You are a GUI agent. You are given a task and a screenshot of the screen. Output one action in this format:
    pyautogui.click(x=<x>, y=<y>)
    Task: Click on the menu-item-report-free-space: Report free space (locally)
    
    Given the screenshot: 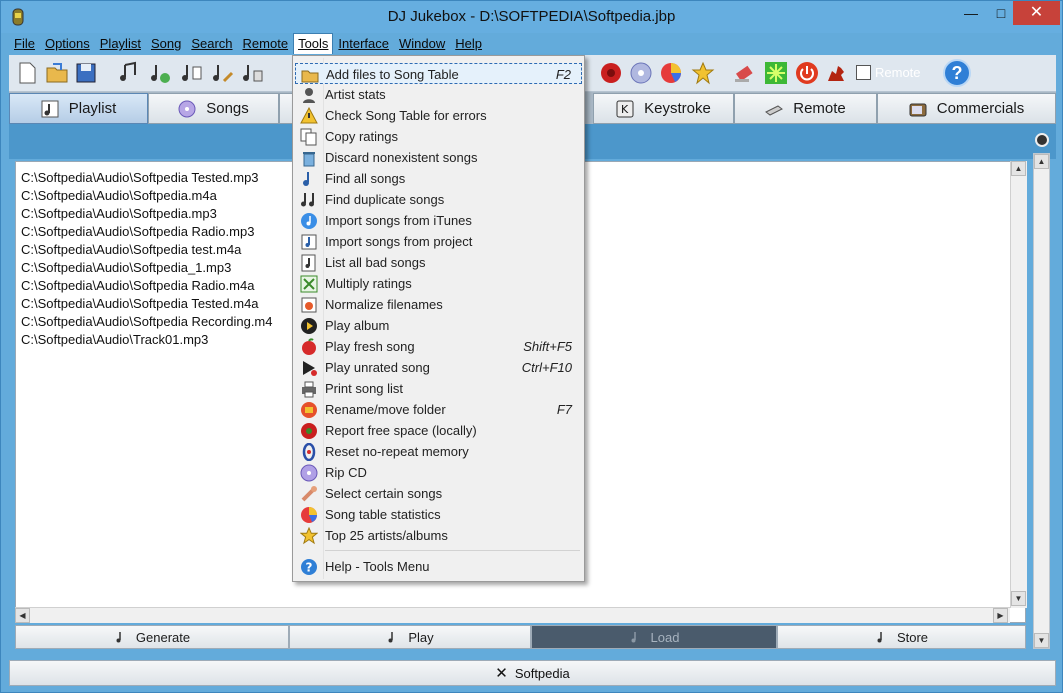 What is the action you would take?
    pyautogui.click(x=438, y=430)
    